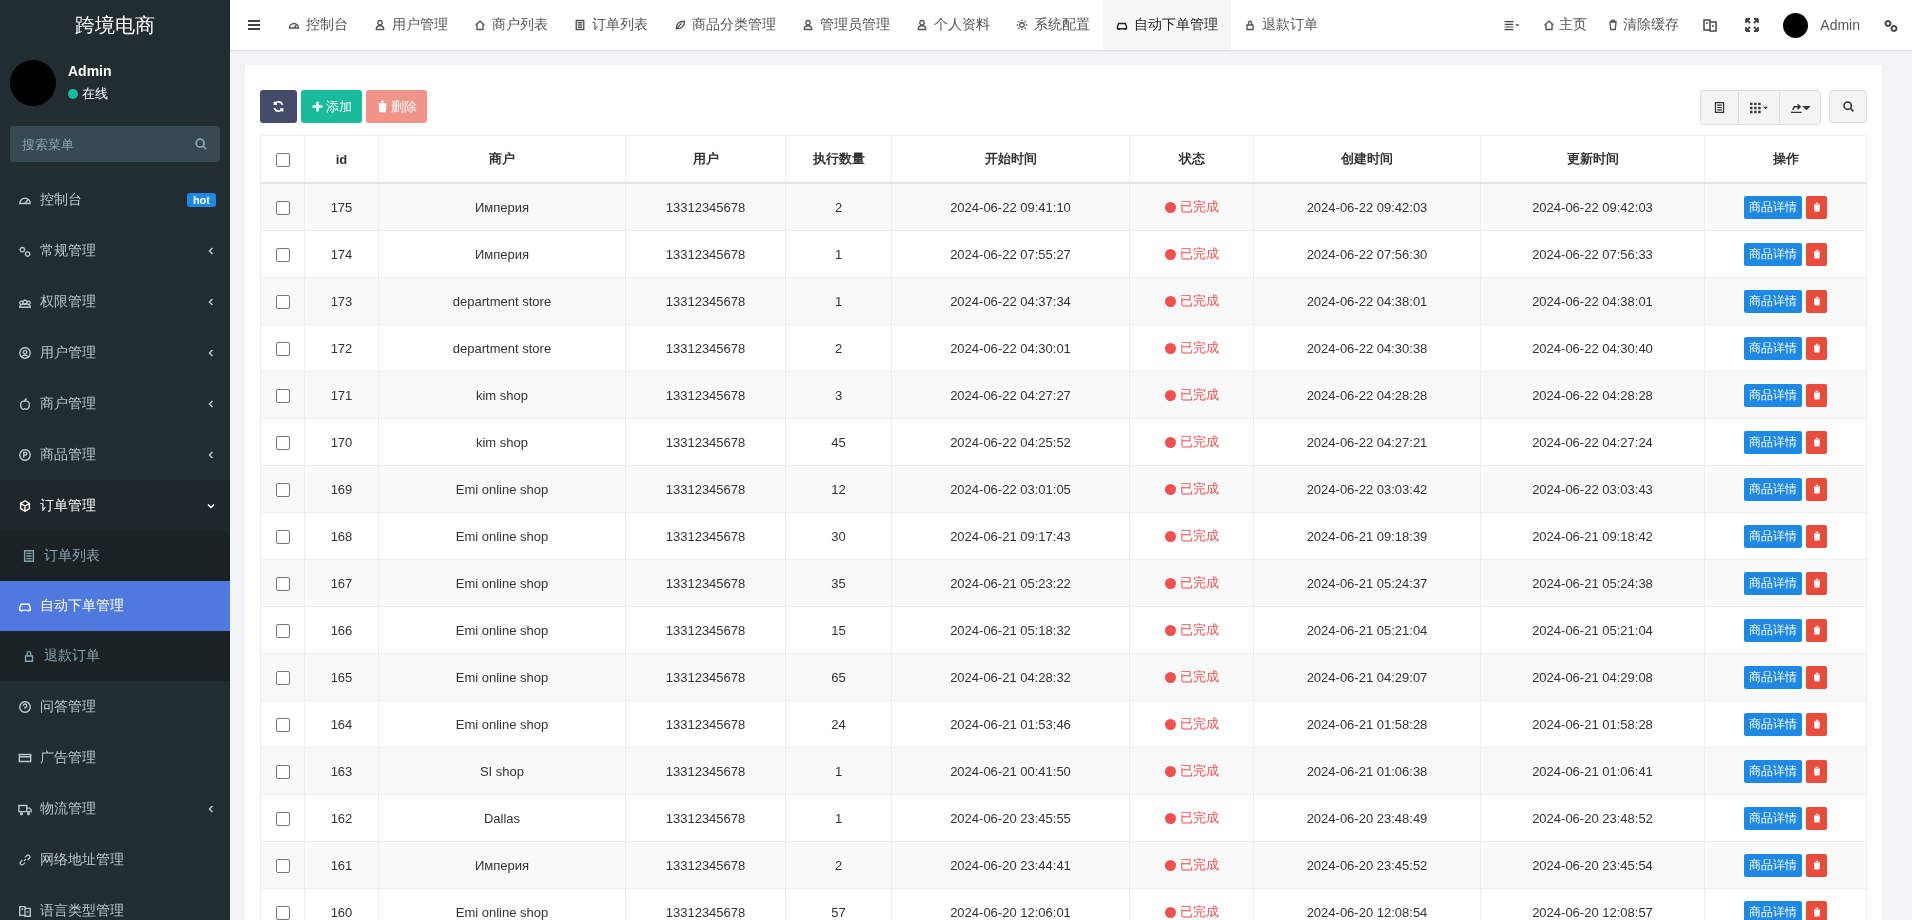  Describe the element at coordinates (115, 656) in the screenshot. I see `sidebar-subitem: 退款订单` at that location.